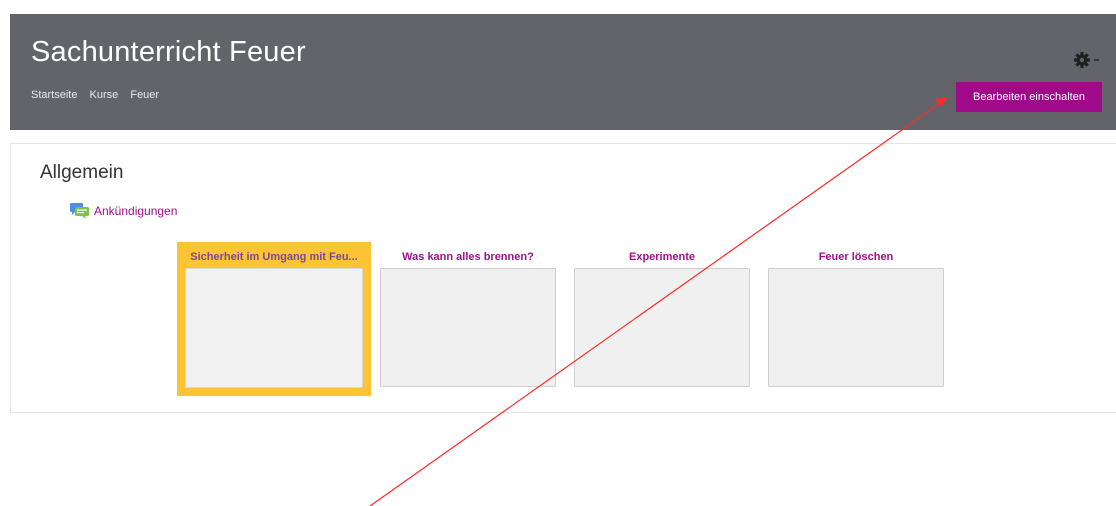 This screenshot has width=1116, height=506. I want to click on page-title: Sachunterricht Feuer, so click(168, 52).